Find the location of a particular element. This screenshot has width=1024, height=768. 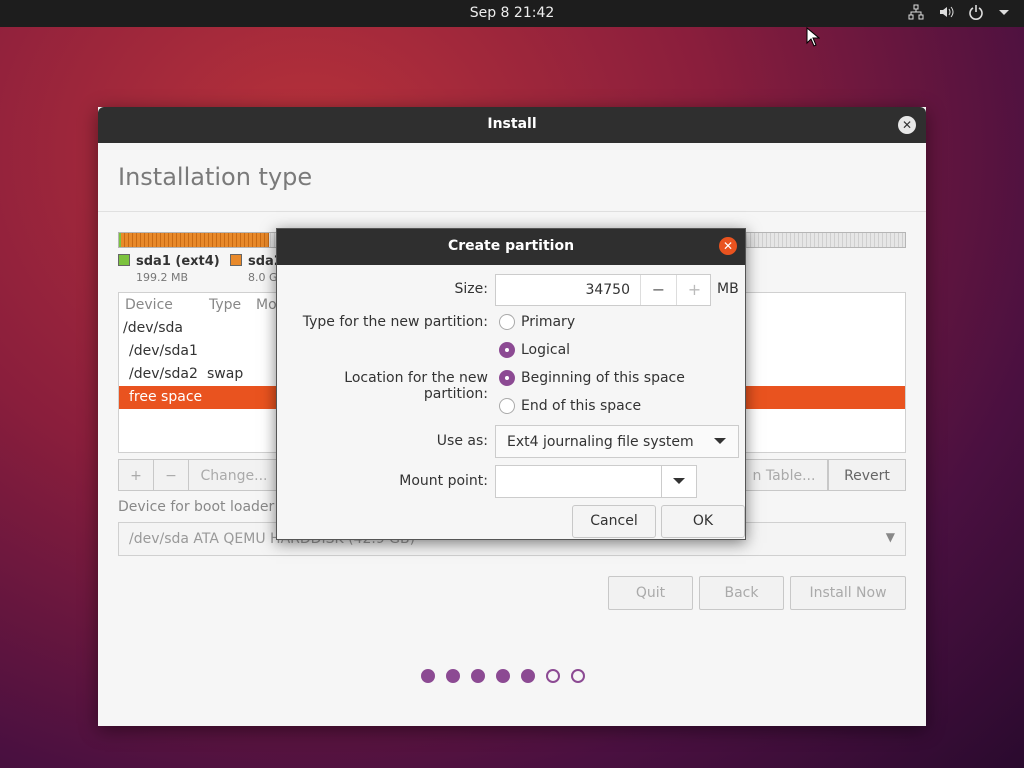

cell-device: free space is located at coordinates (166, 397).